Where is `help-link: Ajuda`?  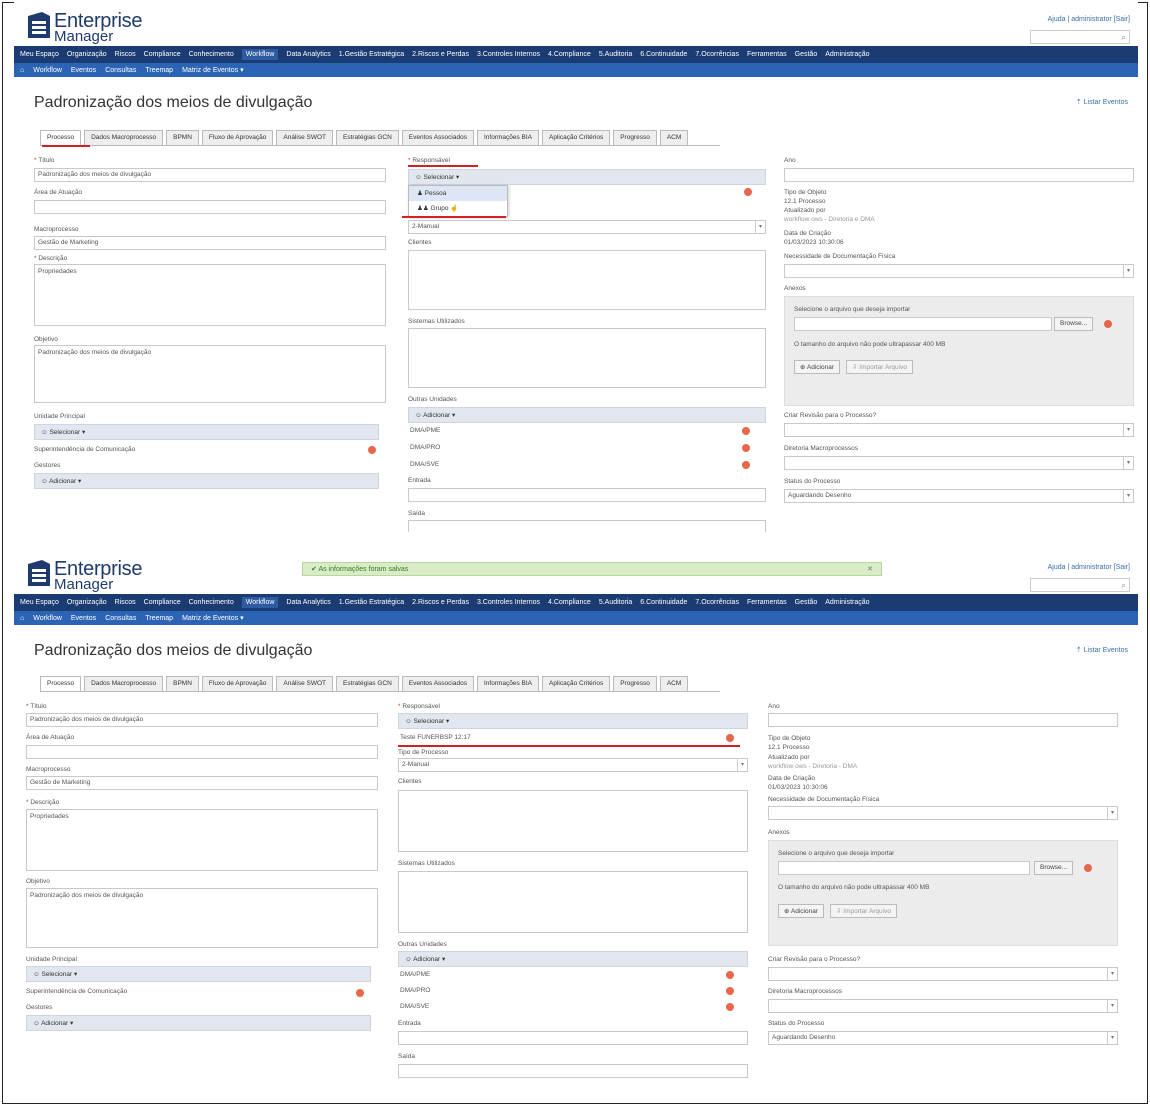
help-link: Ajuda is located at coordinates (1057, 19).